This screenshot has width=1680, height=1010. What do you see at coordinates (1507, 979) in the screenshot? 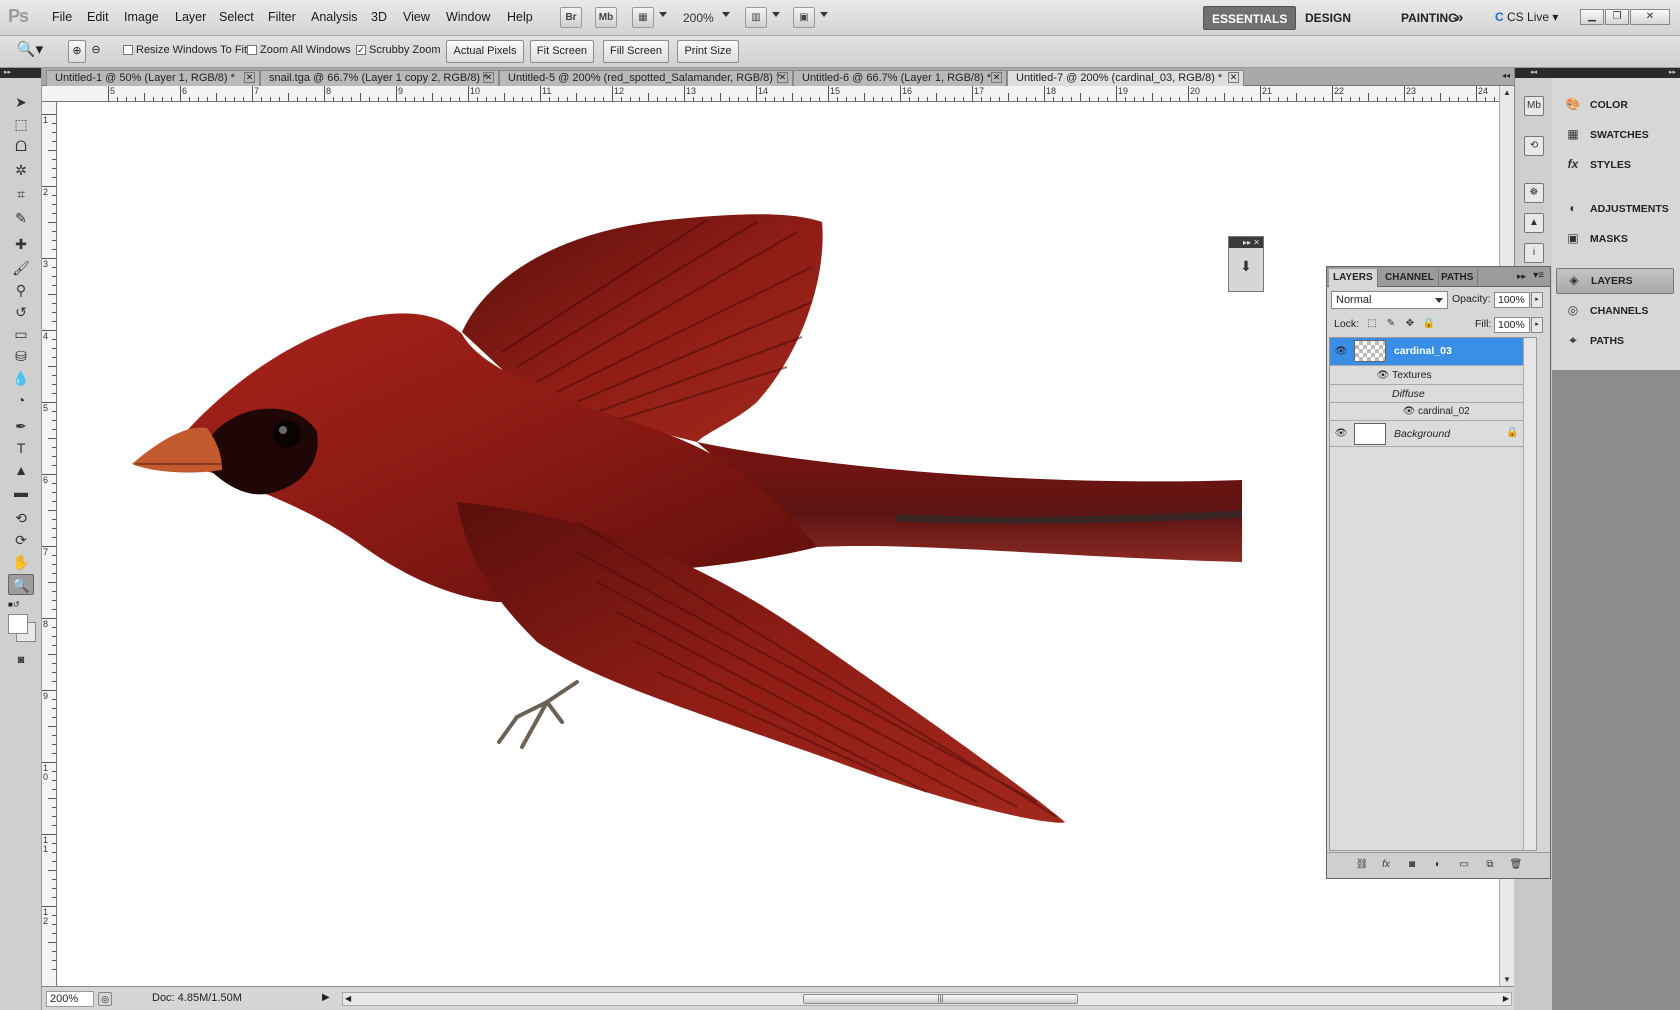
I see `scroll-down-icon: ▼` at bounding box center [1507, 979].